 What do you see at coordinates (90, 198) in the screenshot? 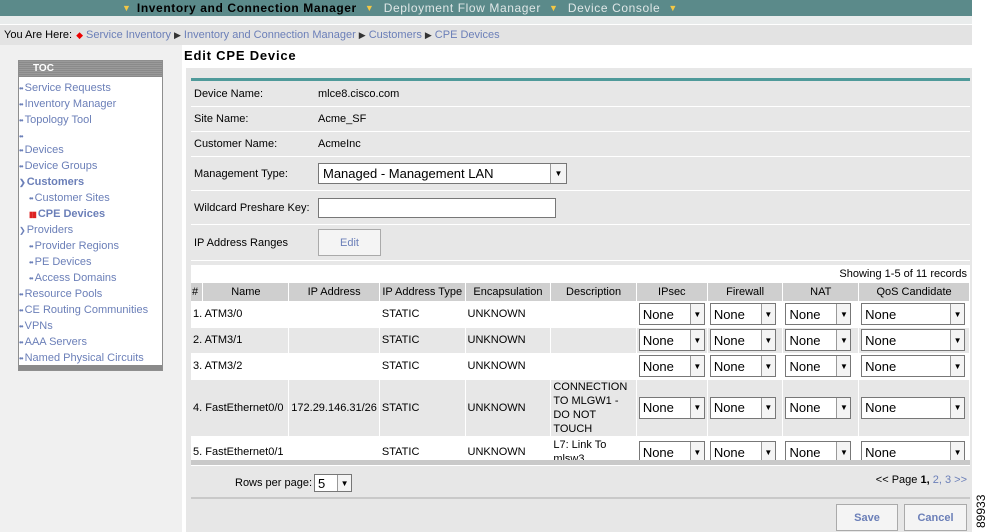
I see `toc-item-customer-sites: •• Customer Sites` at bounding box center [90, 198].